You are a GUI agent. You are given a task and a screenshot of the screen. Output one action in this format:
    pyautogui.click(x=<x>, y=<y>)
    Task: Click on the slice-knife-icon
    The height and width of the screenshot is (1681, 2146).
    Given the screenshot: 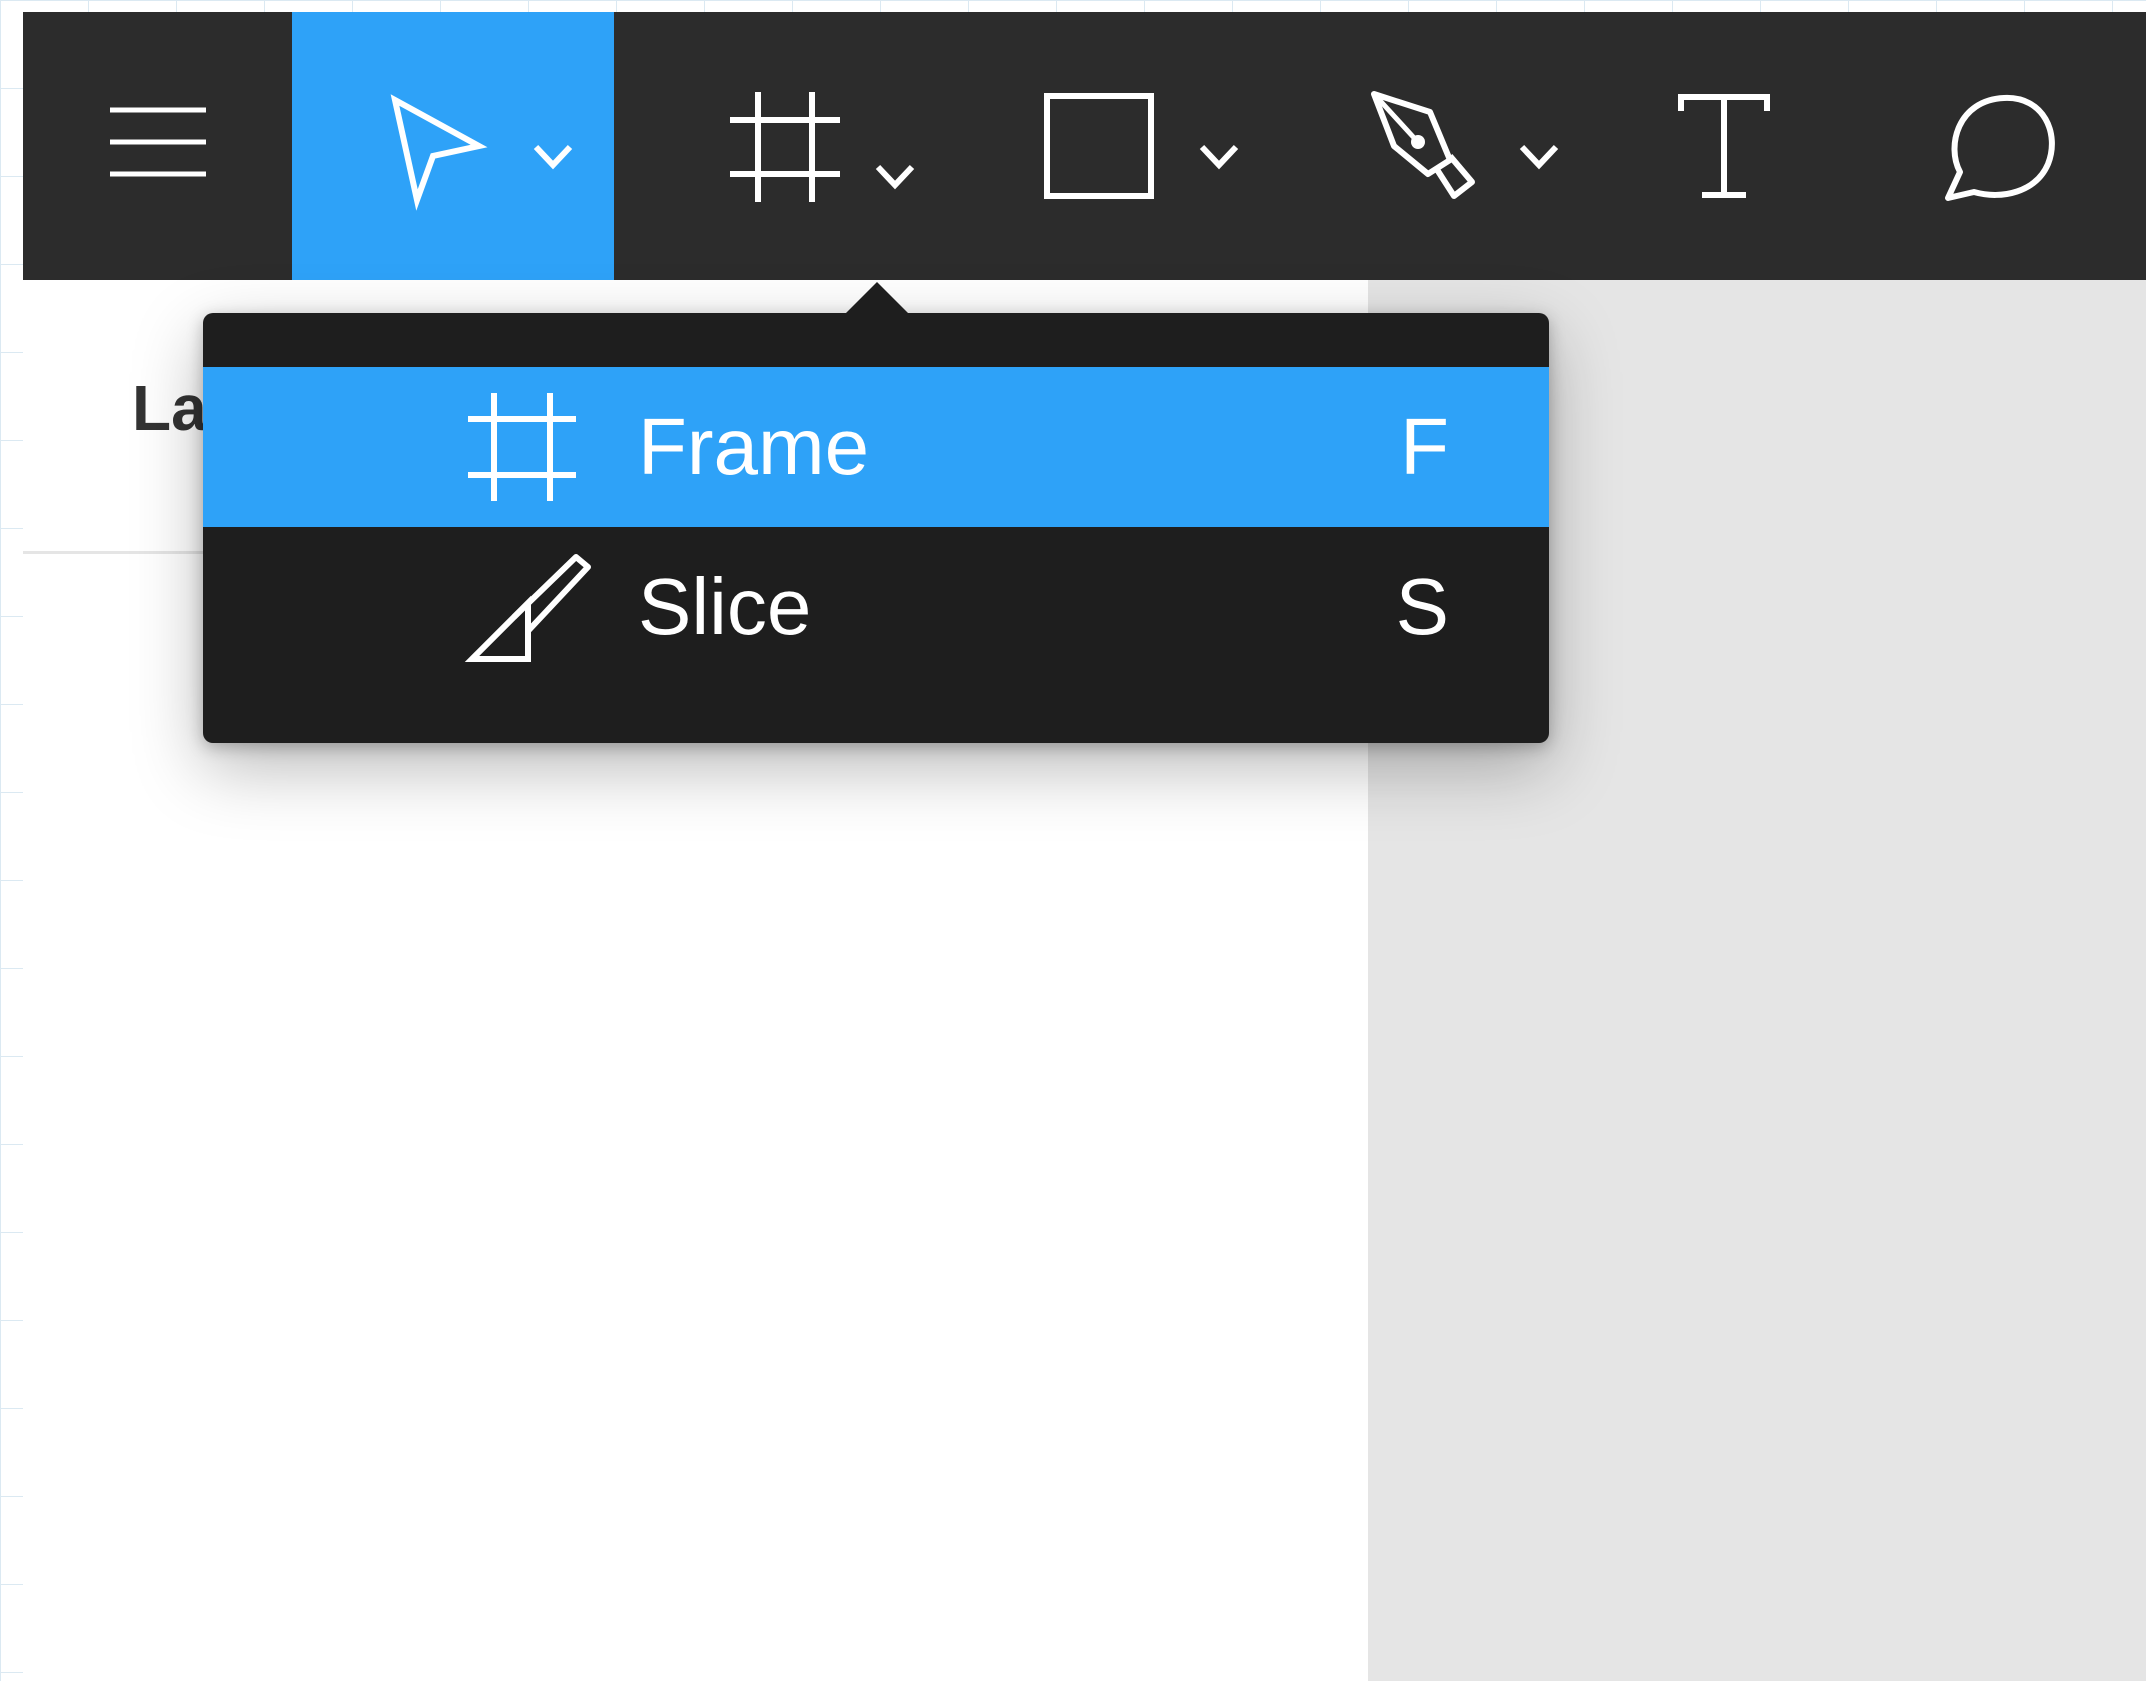 What is the action you would take?
    pyautogui.click(x=527, y=608)
    